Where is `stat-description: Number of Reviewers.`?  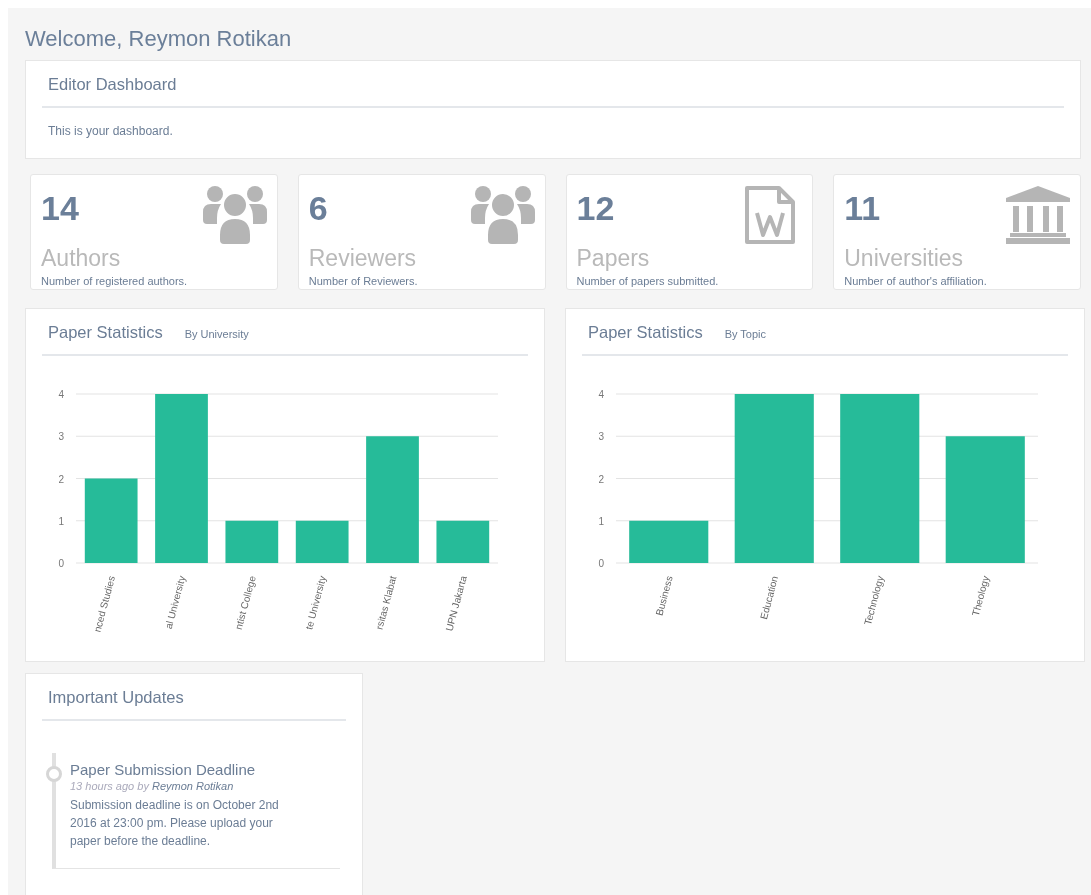 stat-description: Number of Reviewers. is located at coordinates (363, 281).